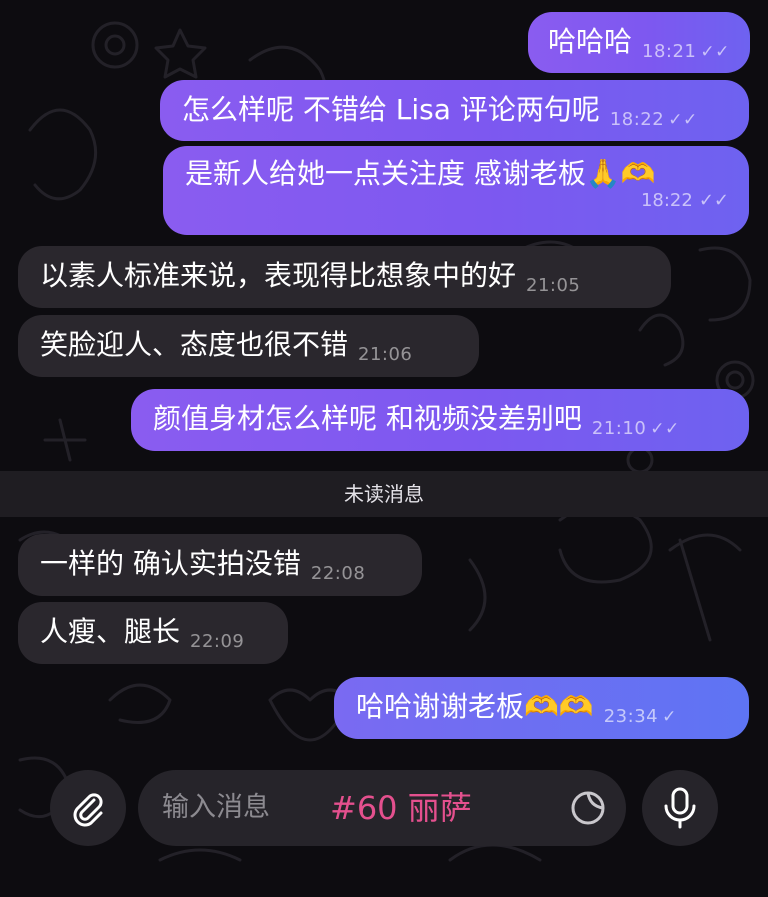 The height and width of the screenshot is (897, 768). I want to click on message-bubble-outgoing: 是新人给她一点关注度 感谢老板🙏🫶 18:22 ✓✓, so click(456, 190).